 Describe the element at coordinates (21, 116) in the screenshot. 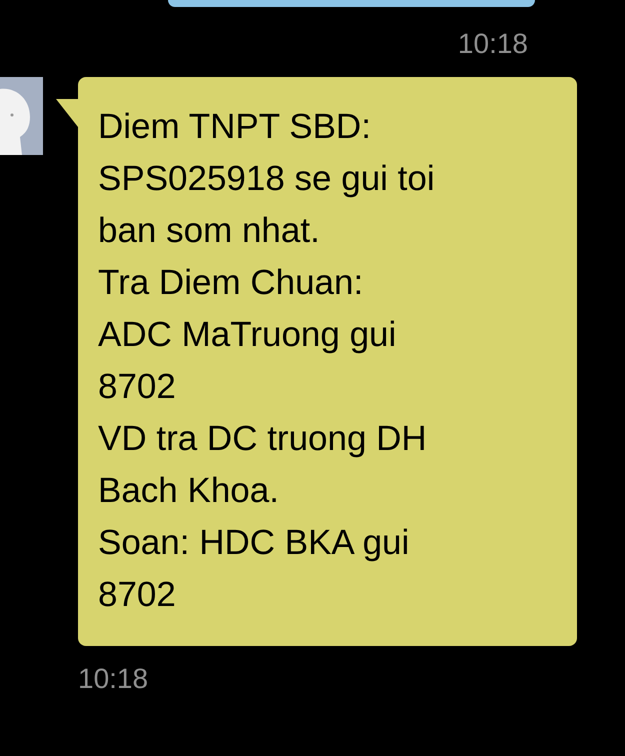

I see `avatar-icon` at that location.